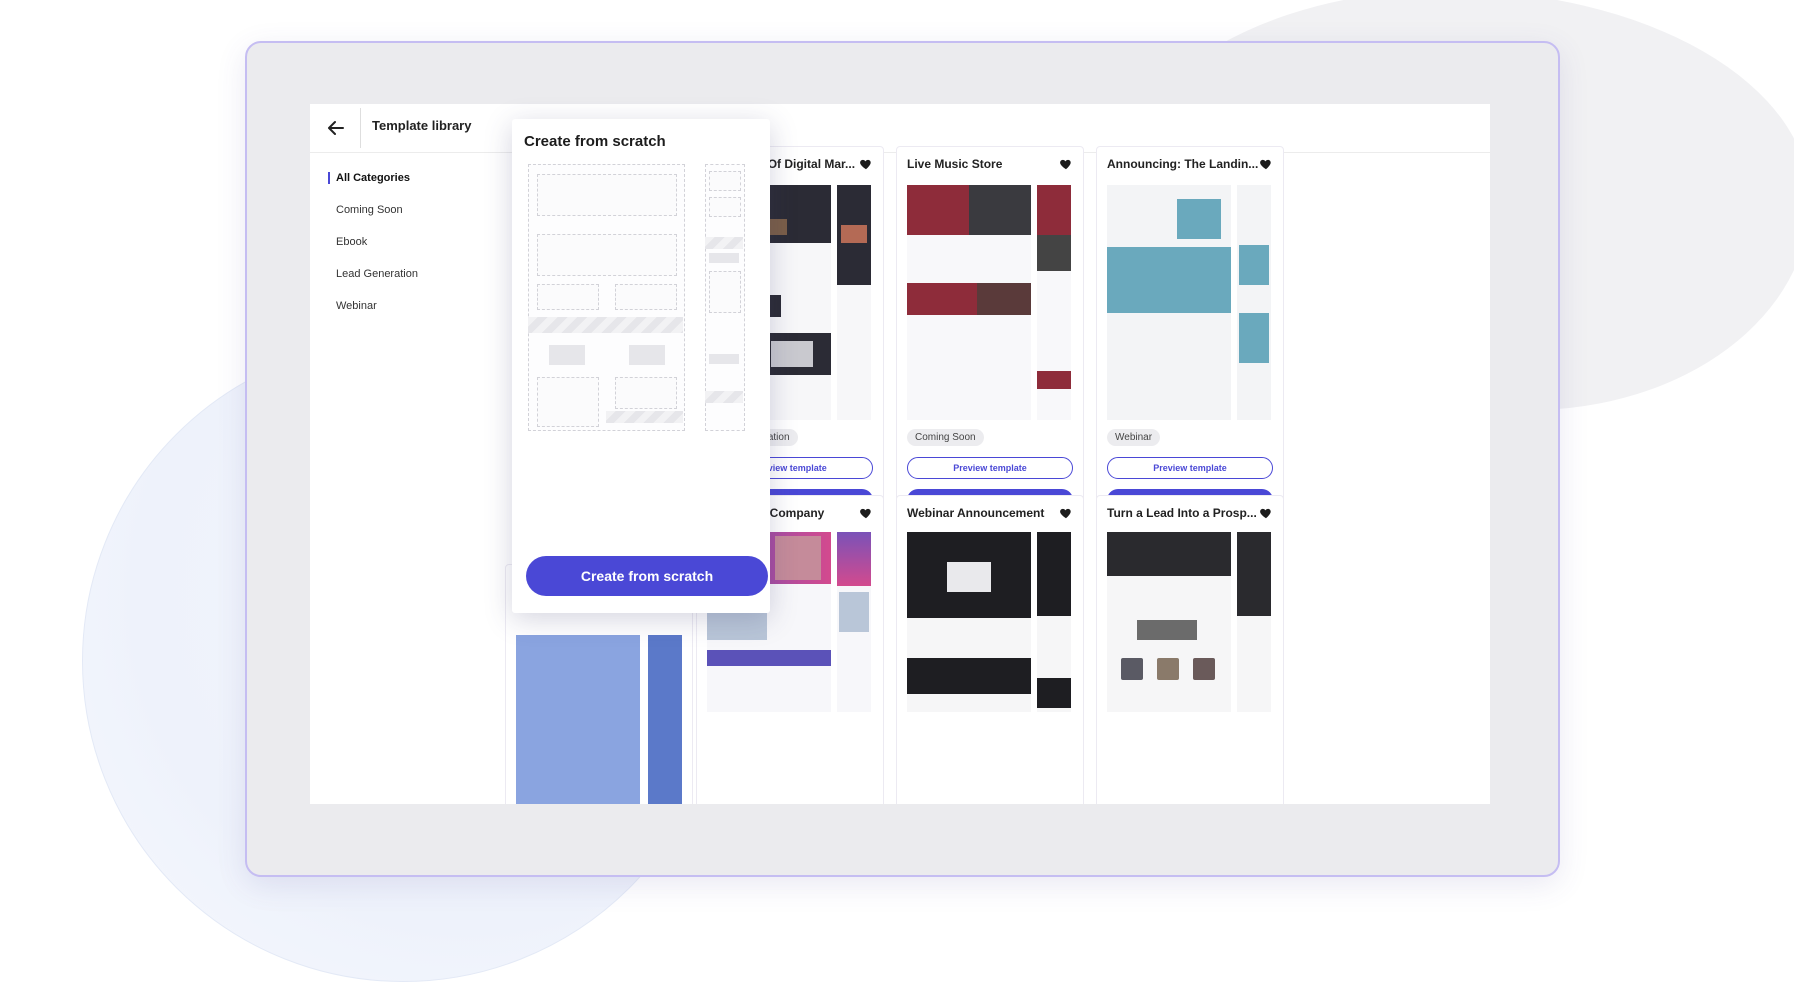 This screenshot has width=1794, height=989. I want to click on back-button, so click(336, 128).